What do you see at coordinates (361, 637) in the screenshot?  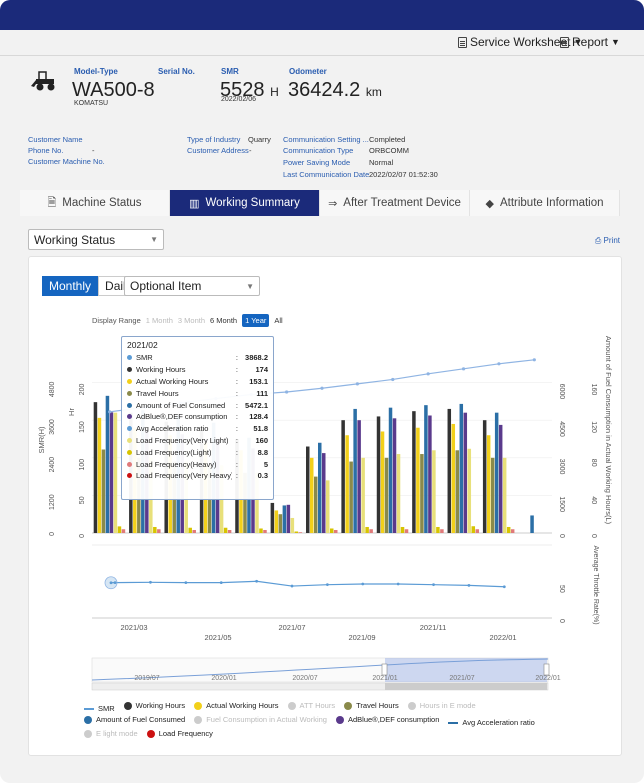 I see `x-tick-label: 2021/09` at bounding box center [361, 637].